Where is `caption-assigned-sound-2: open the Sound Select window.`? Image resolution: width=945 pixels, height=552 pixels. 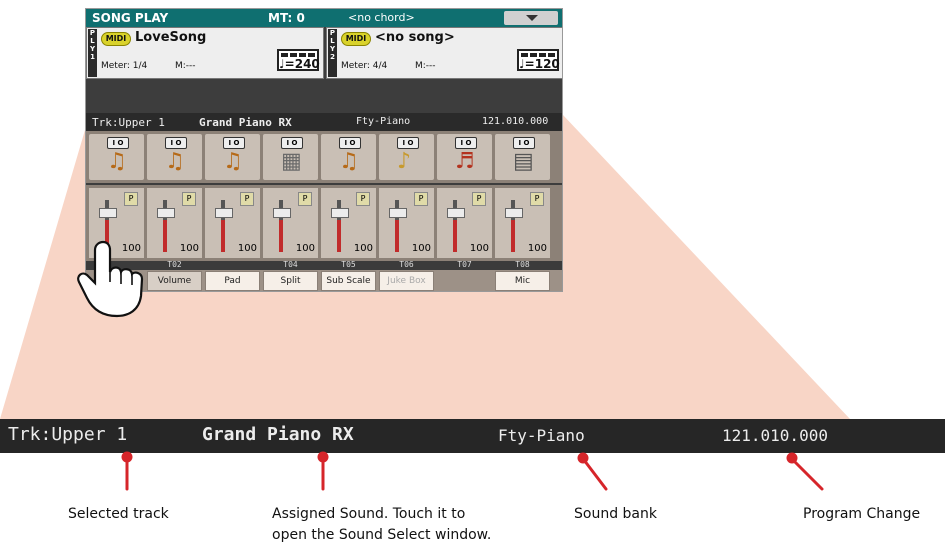
caption-assigned-sound-2: open the Sound Select window. is located at coordinates (382, 535).